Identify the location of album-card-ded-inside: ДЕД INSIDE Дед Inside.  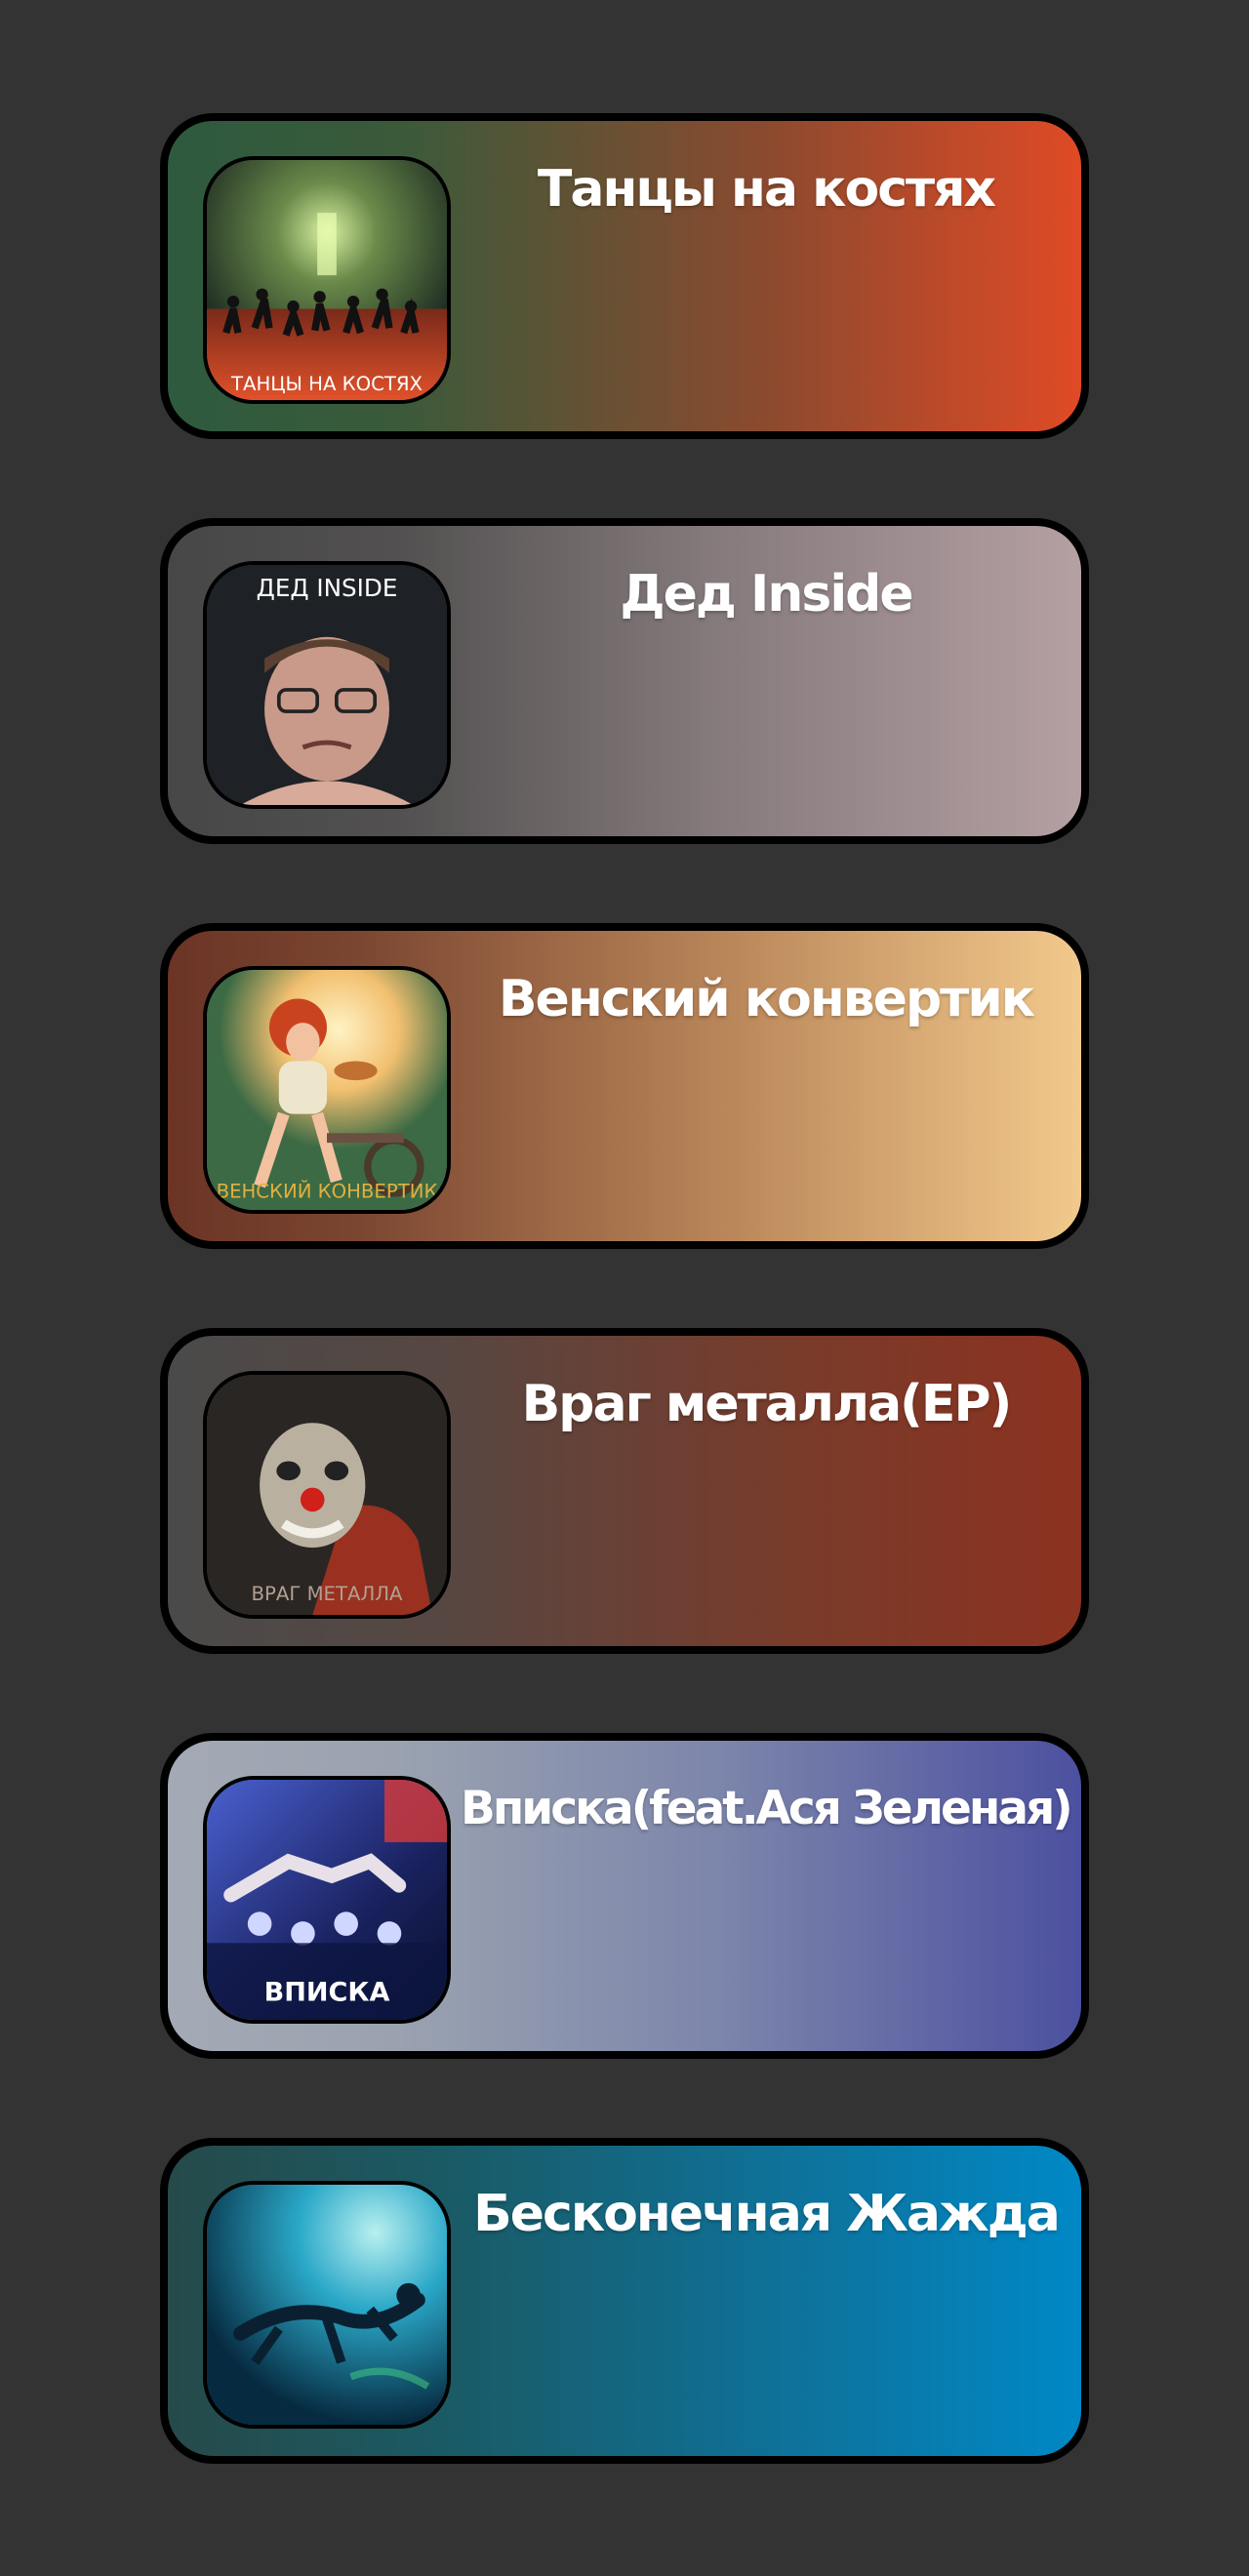
(624, 681).